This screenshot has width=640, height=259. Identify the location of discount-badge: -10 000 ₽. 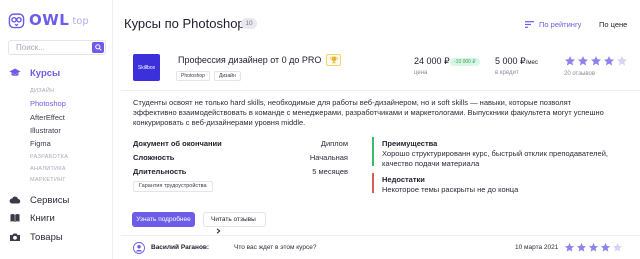
(465, 62).